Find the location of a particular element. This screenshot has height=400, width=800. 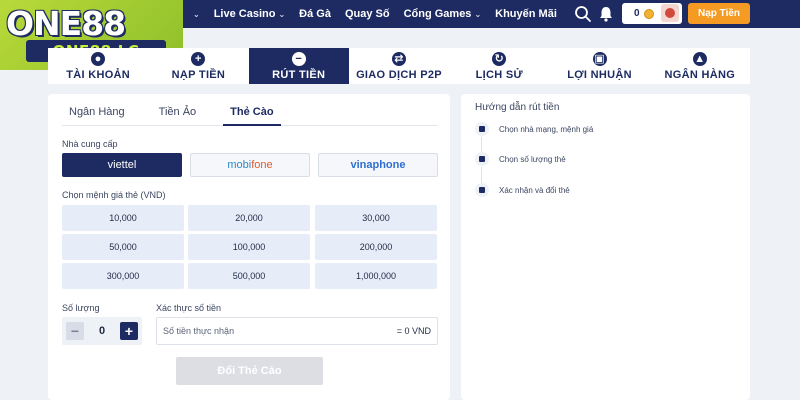

guide-step: Chọn số lượng thẻ is located at coordinates (520, 159).